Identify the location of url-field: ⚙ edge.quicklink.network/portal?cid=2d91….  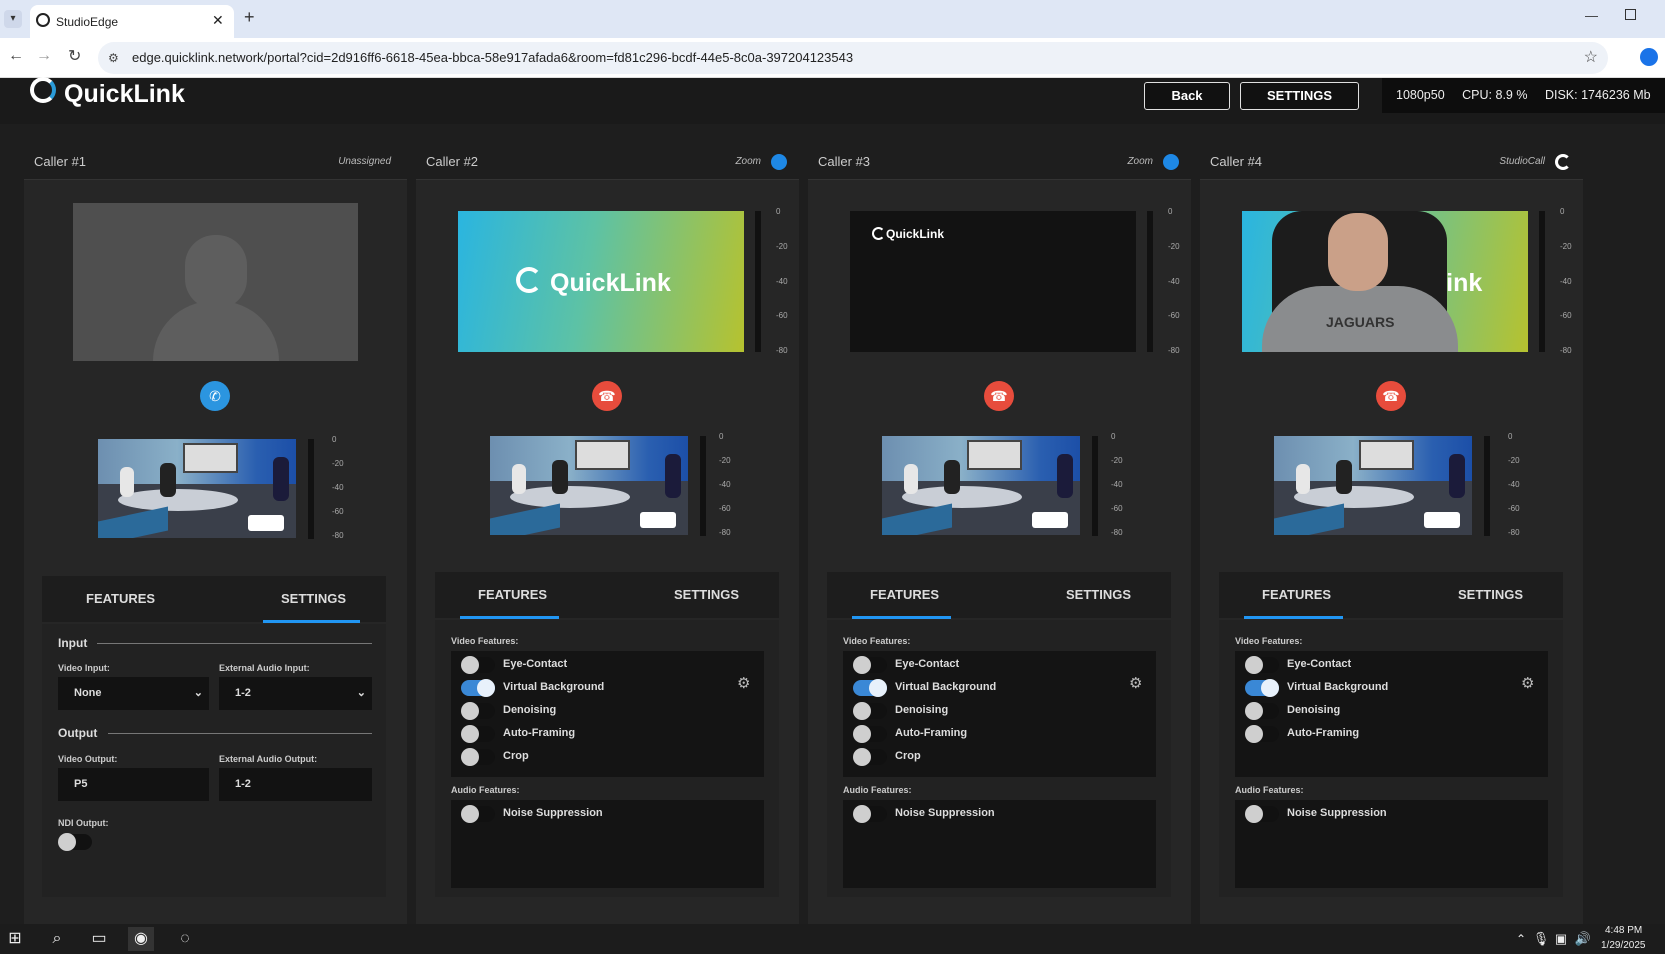
(853, 58).